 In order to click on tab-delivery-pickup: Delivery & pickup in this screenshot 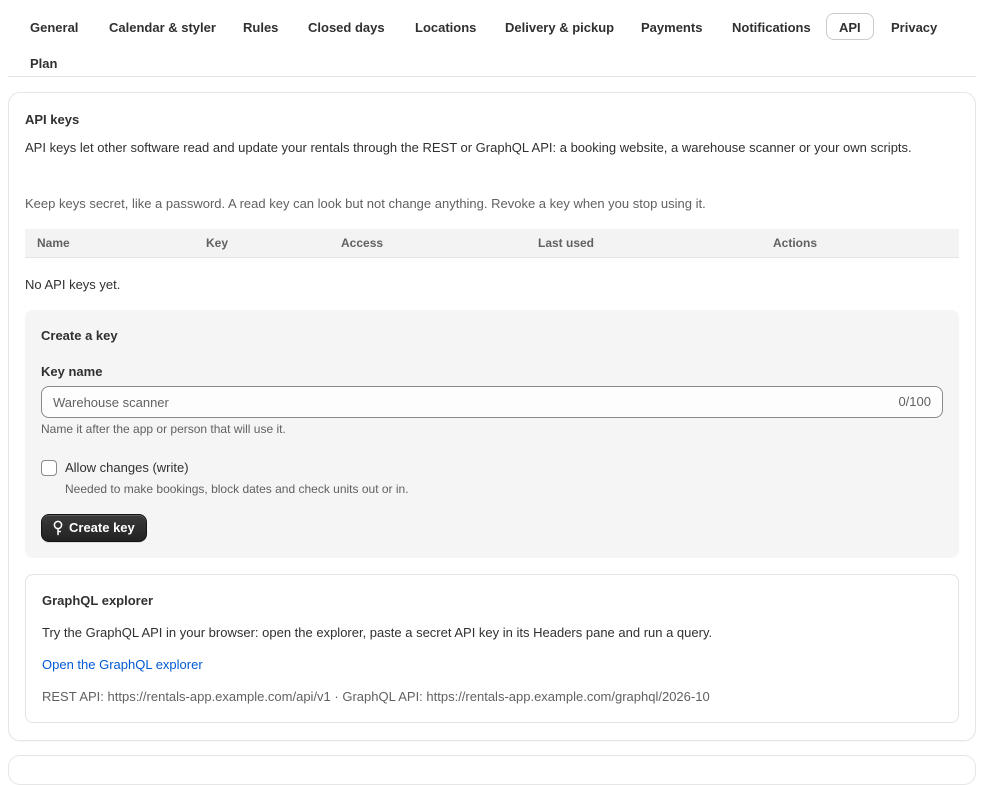, I will do `click(559, 26)`.